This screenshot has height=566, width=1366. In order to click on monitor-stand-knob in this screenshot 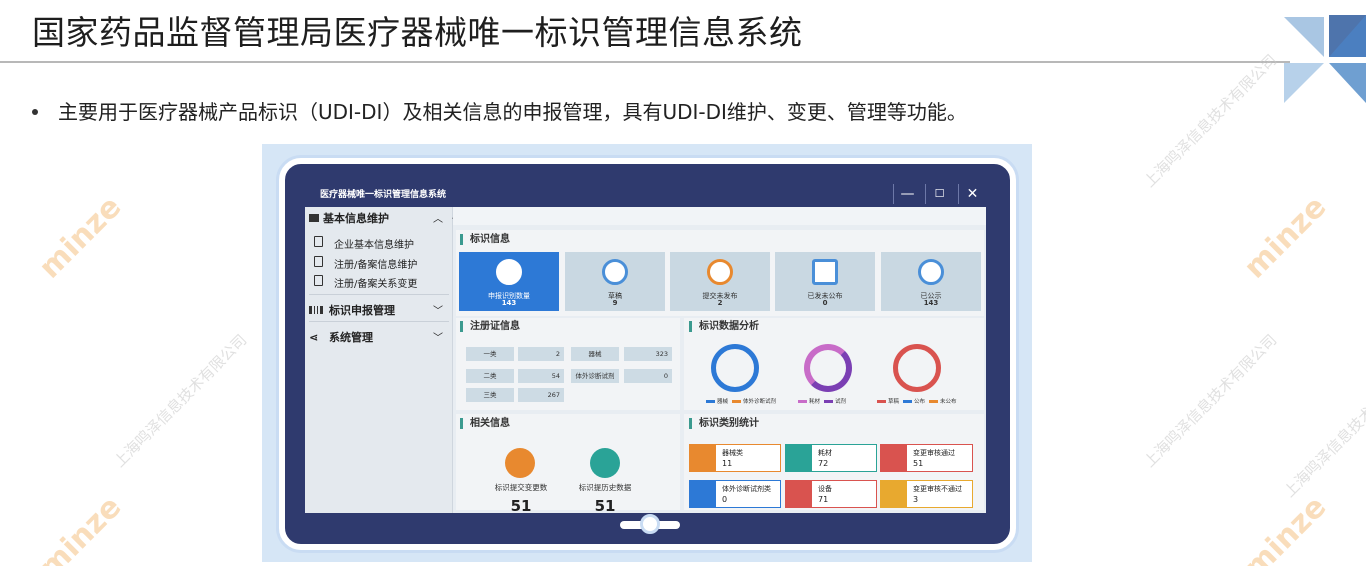, I will do `click(650, 524)`.